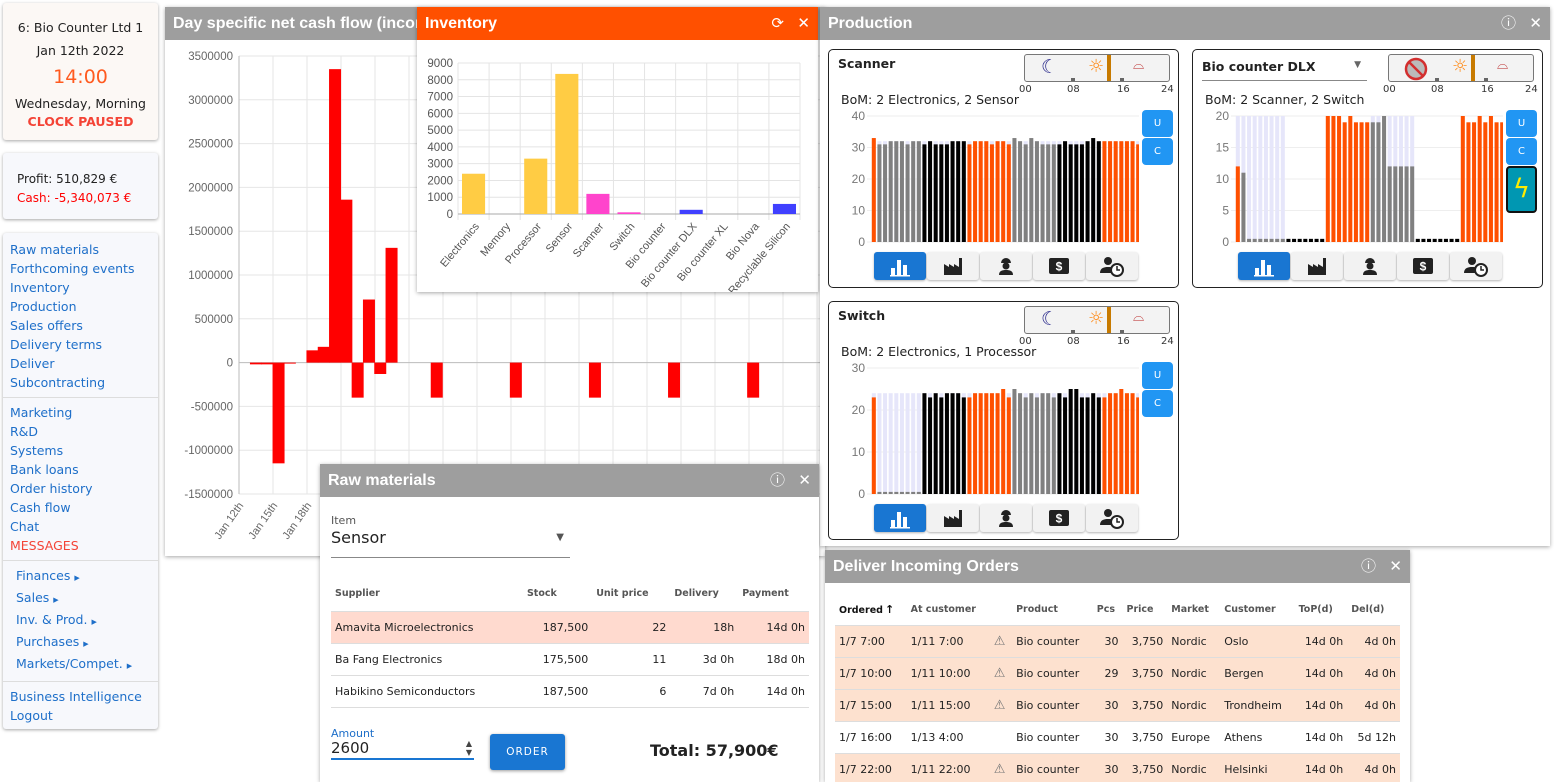 The height and width of the screenshot is (782, 1554). Describe the element at coordinates (80, 363) in the screenshot. I see `nav-link: Deliver` at that location.